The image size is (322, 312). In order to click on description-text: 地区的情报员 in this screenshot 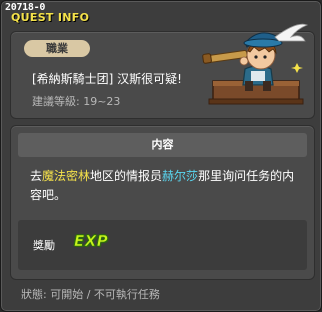, I will do `click(126, 176)`.